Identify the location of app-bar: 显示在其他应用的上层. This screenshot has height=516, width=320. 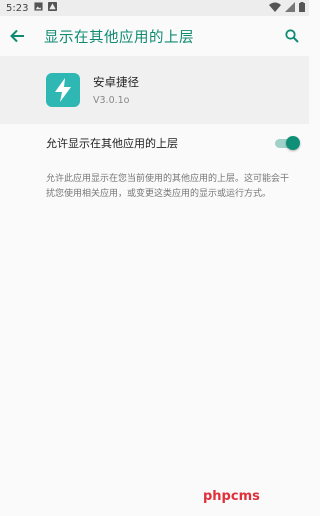
(154, 36).